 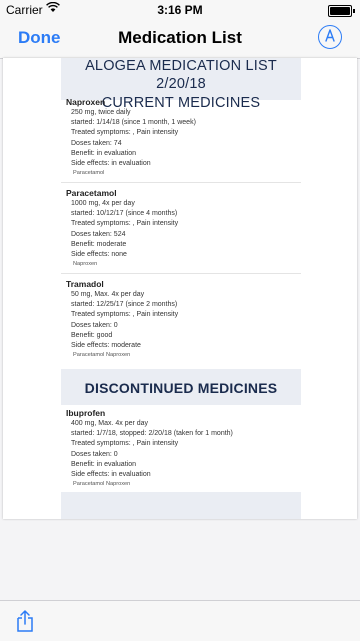 I want to click on medication-name: Paracetamol, so click(x=91, y=193).